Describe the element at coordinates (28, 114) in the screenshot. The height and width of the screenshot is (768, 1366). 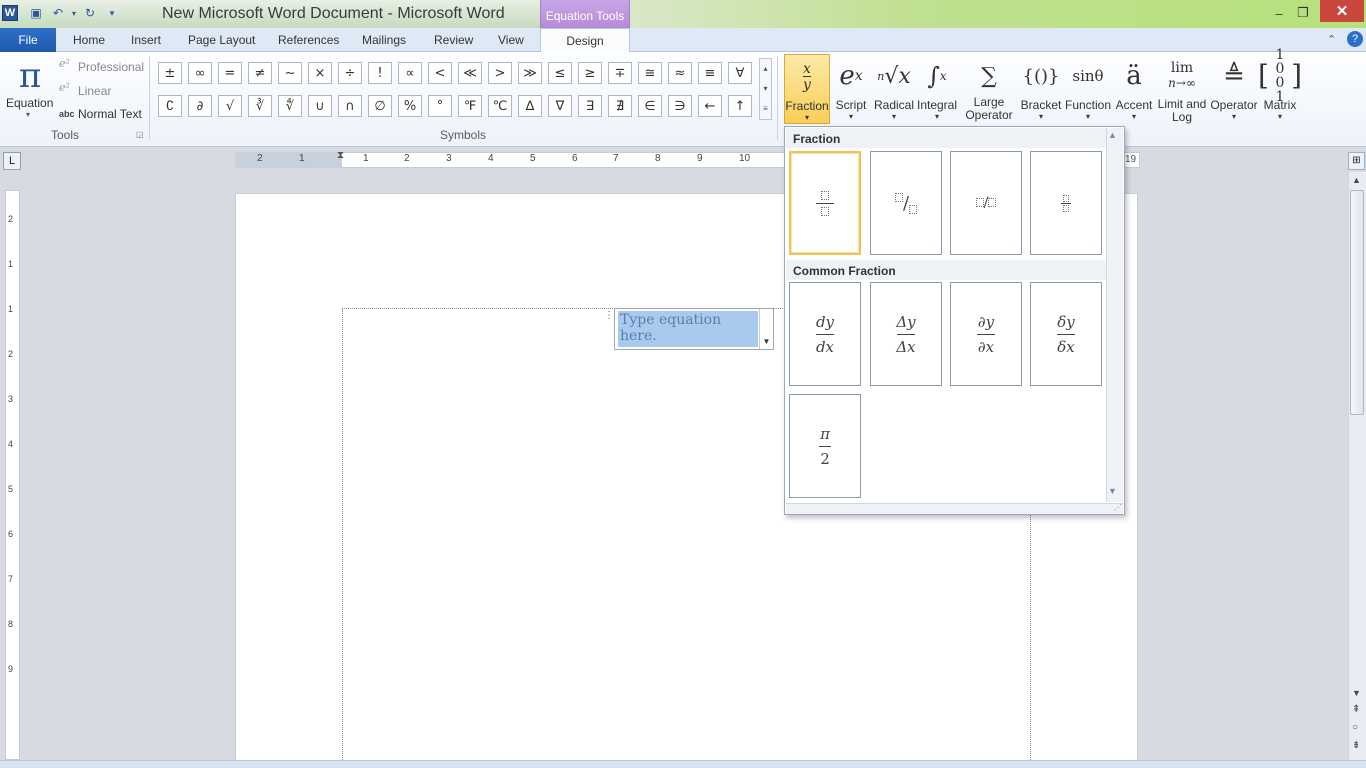
I see `equation-dropdown-icon: ▾` at that location.